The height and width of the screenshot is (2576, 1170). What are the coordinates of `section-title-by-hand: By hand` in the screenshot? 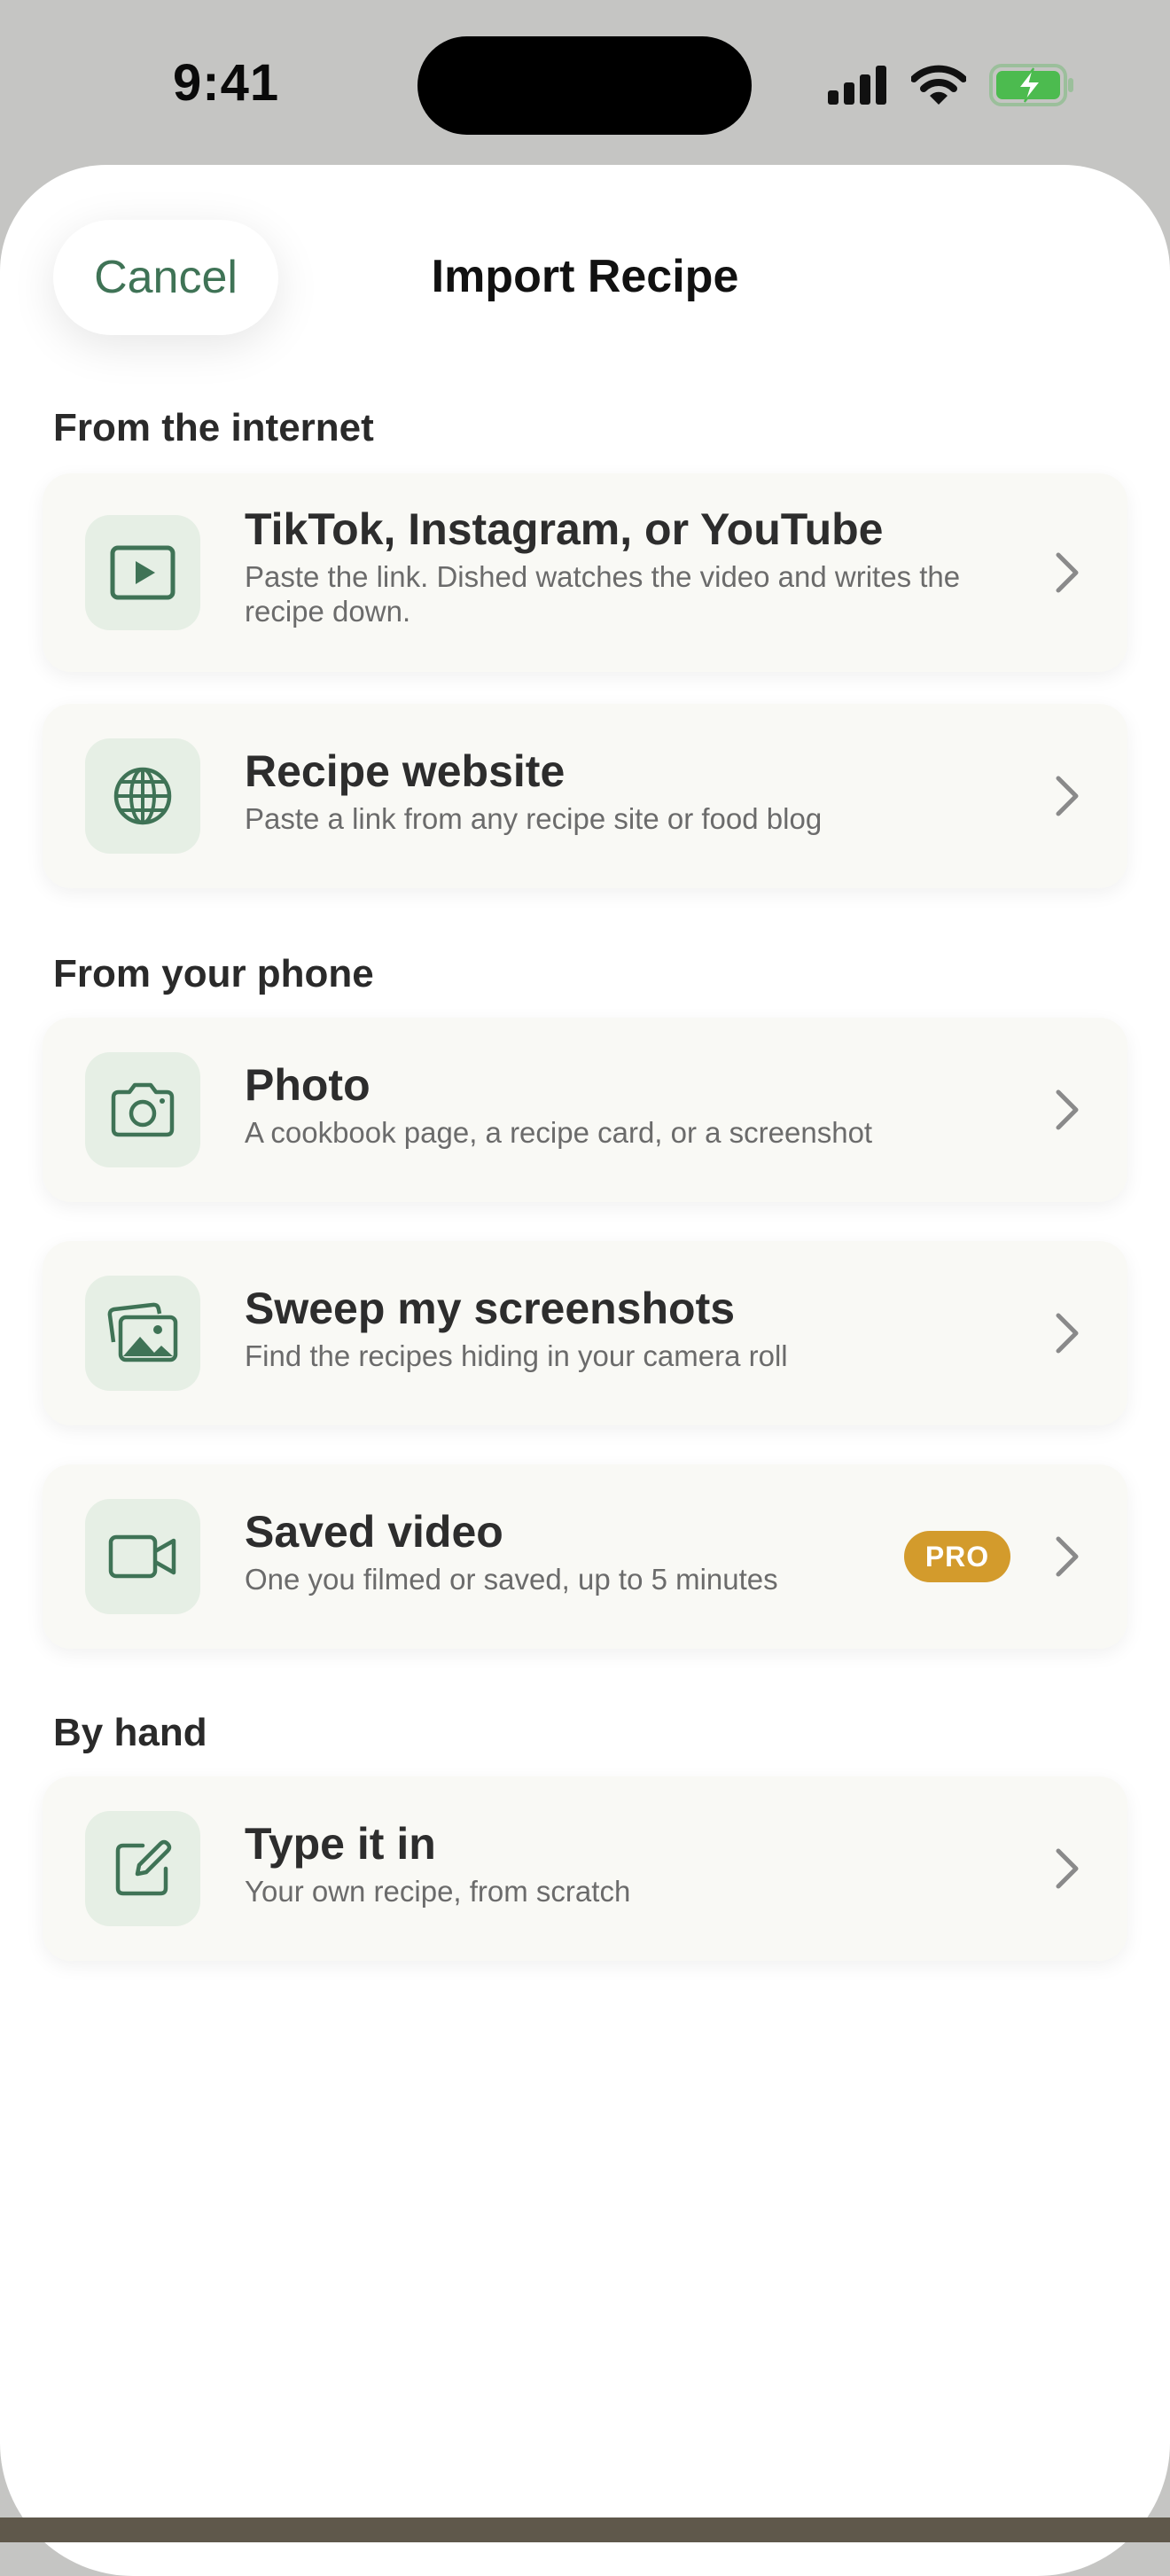 It's located at (130, 1732).